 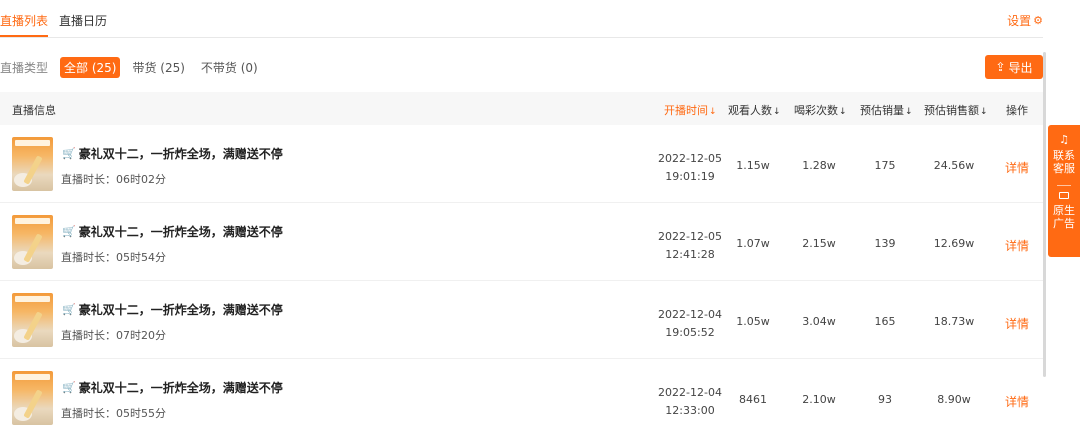 What do you see at coordinates (690, 324) in the screenshot?
I see `start-time: 2022-12-04 19:05:52` at bounding box center [690, 324].